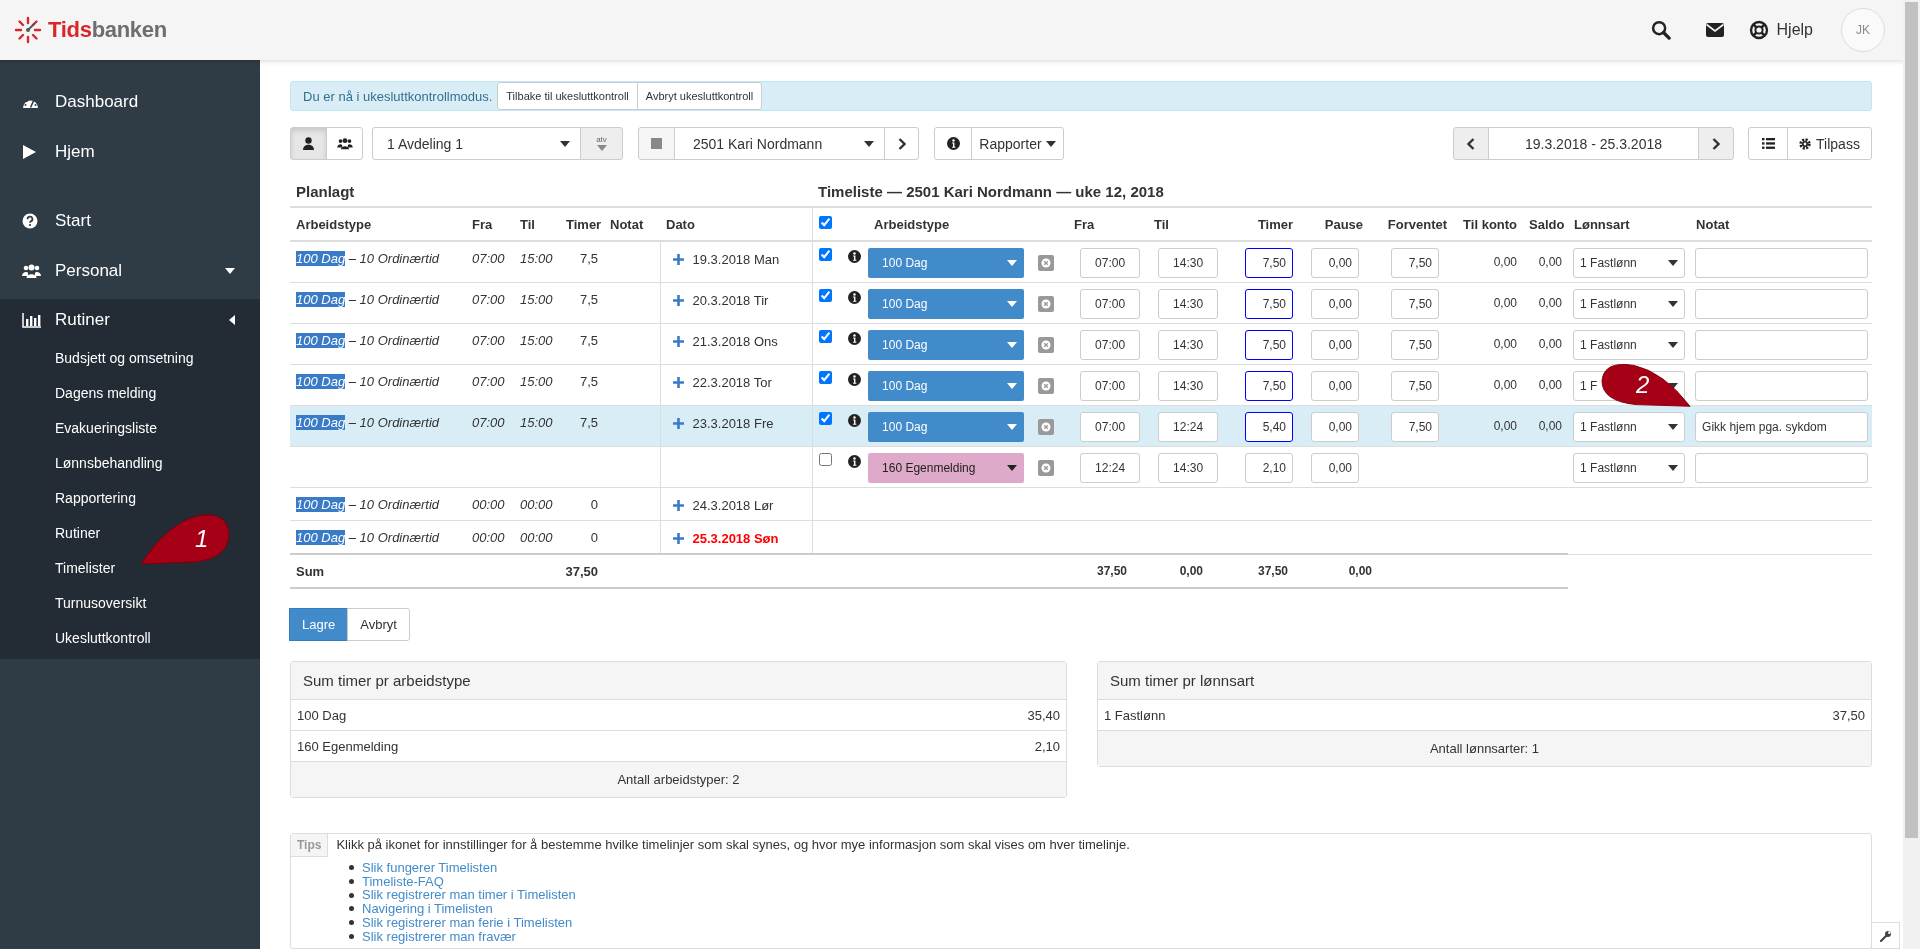 This screenshot has width=1920, height=949. What do you see at coordinates (476, 143) in the screenshot?
I see `department-select: 1 Avdeling 1` at bounding box center [476, 143].